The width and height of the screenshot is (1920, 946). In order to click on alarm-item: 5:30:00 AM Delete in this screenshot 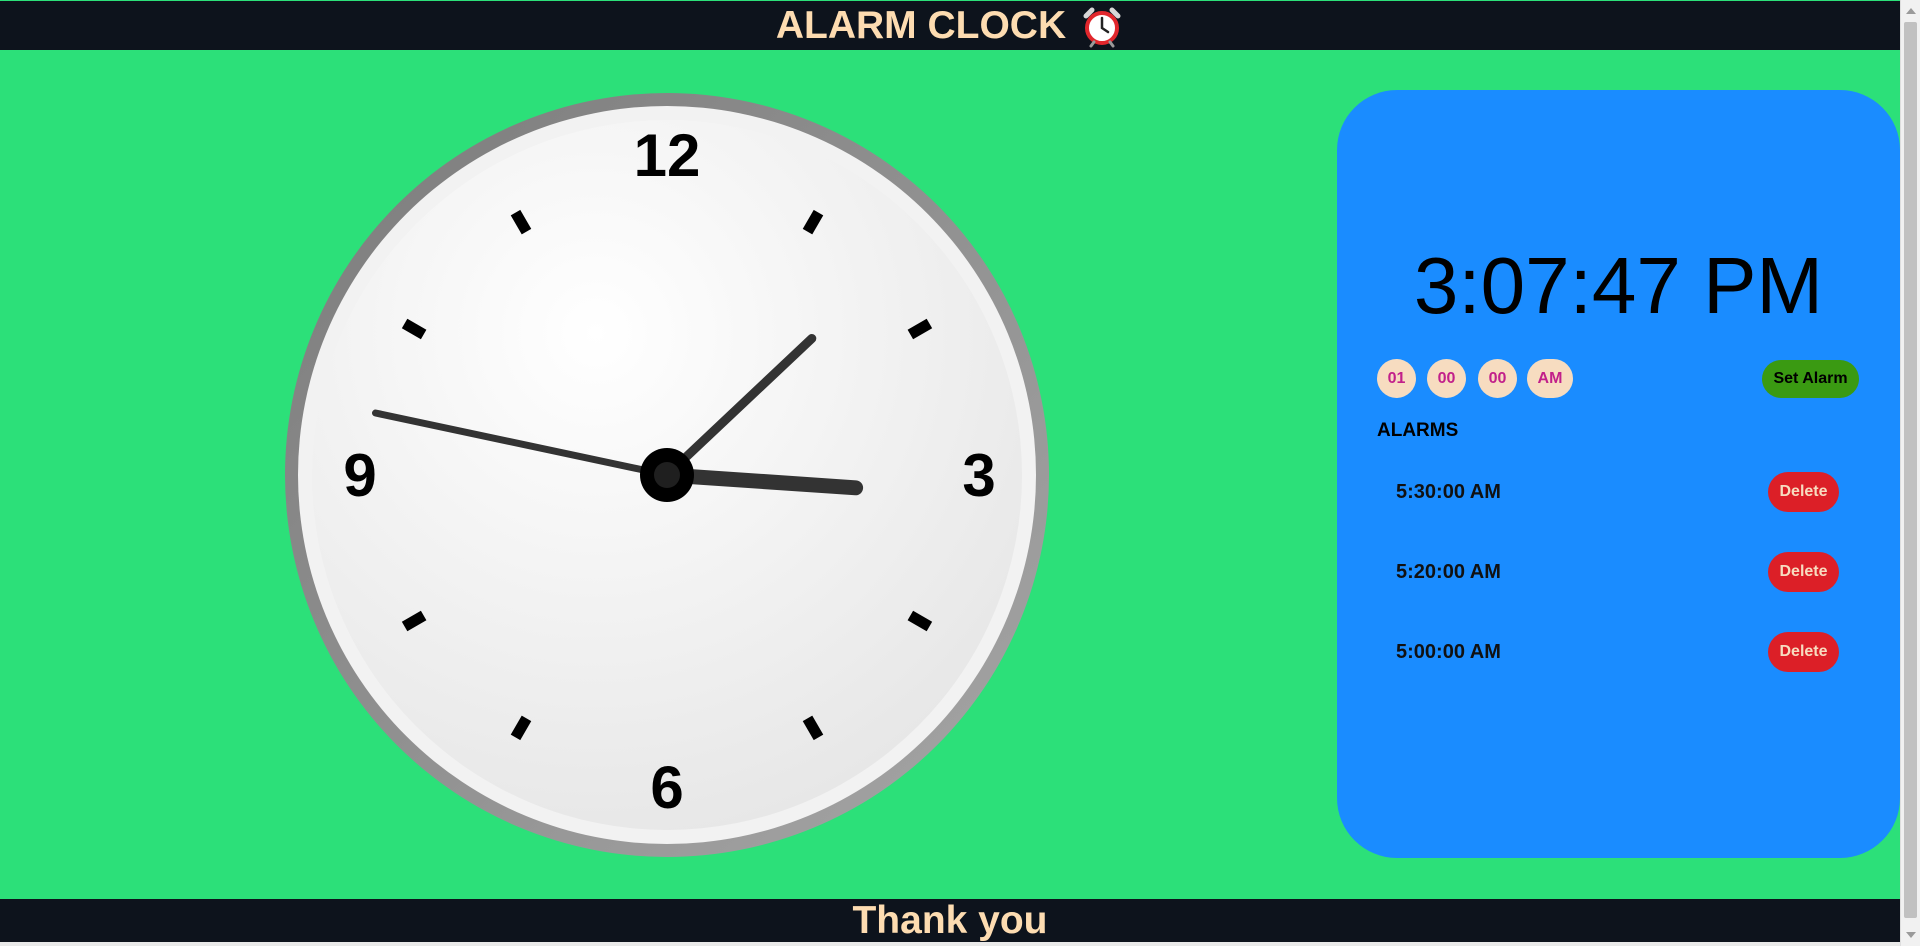, I will do `click(1618, 492)`.